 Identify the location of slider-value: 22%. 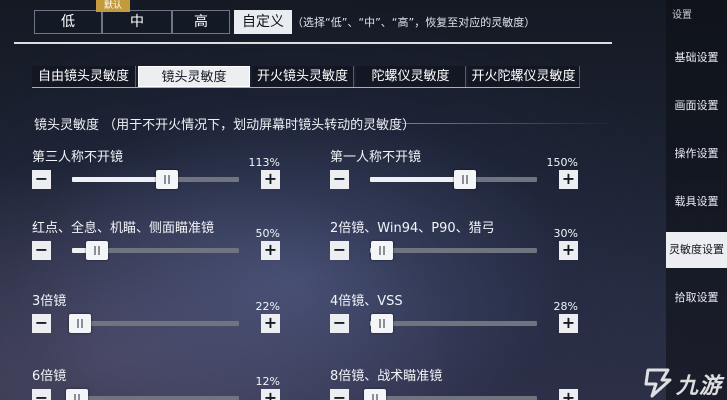
(267, 306).